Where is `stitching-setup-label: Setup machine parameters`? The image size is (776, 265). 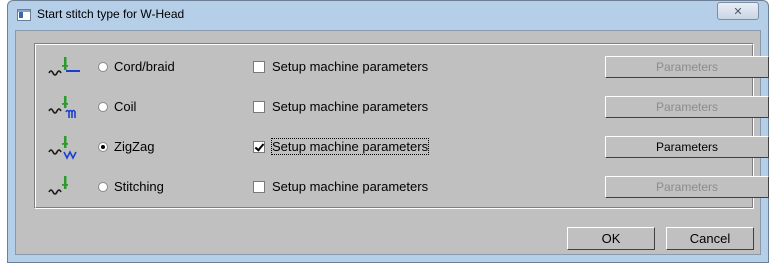 stitching-setup-label: Setup machine parameters is located at coordinates (350, 186).